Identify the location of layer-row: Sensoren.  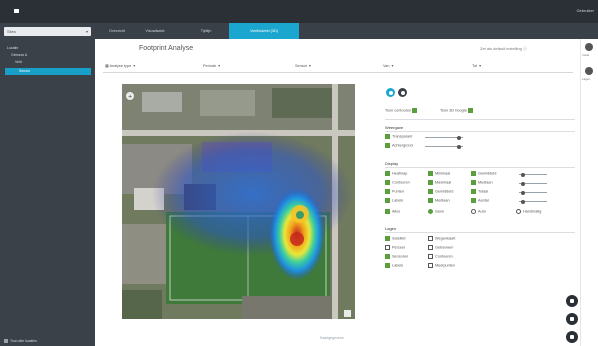
(396, 256).